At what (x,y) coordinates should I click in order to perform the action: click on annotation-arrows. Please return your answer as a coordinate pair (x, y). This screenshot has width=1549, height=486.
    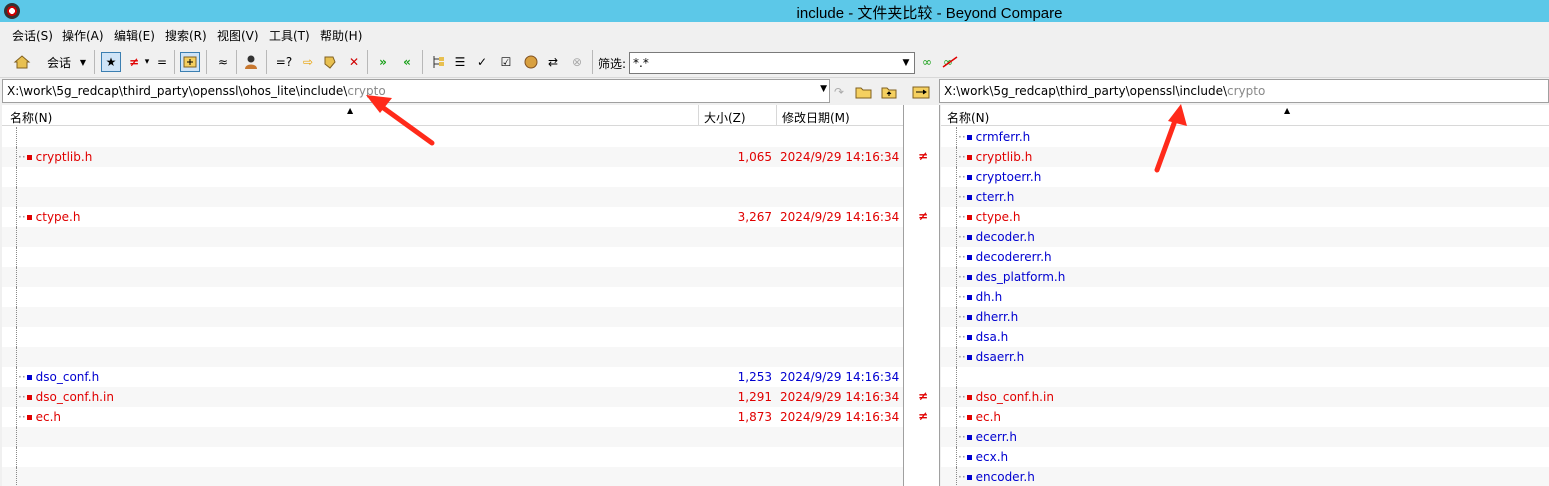
    Looking at the image, I should click on (776, 134).